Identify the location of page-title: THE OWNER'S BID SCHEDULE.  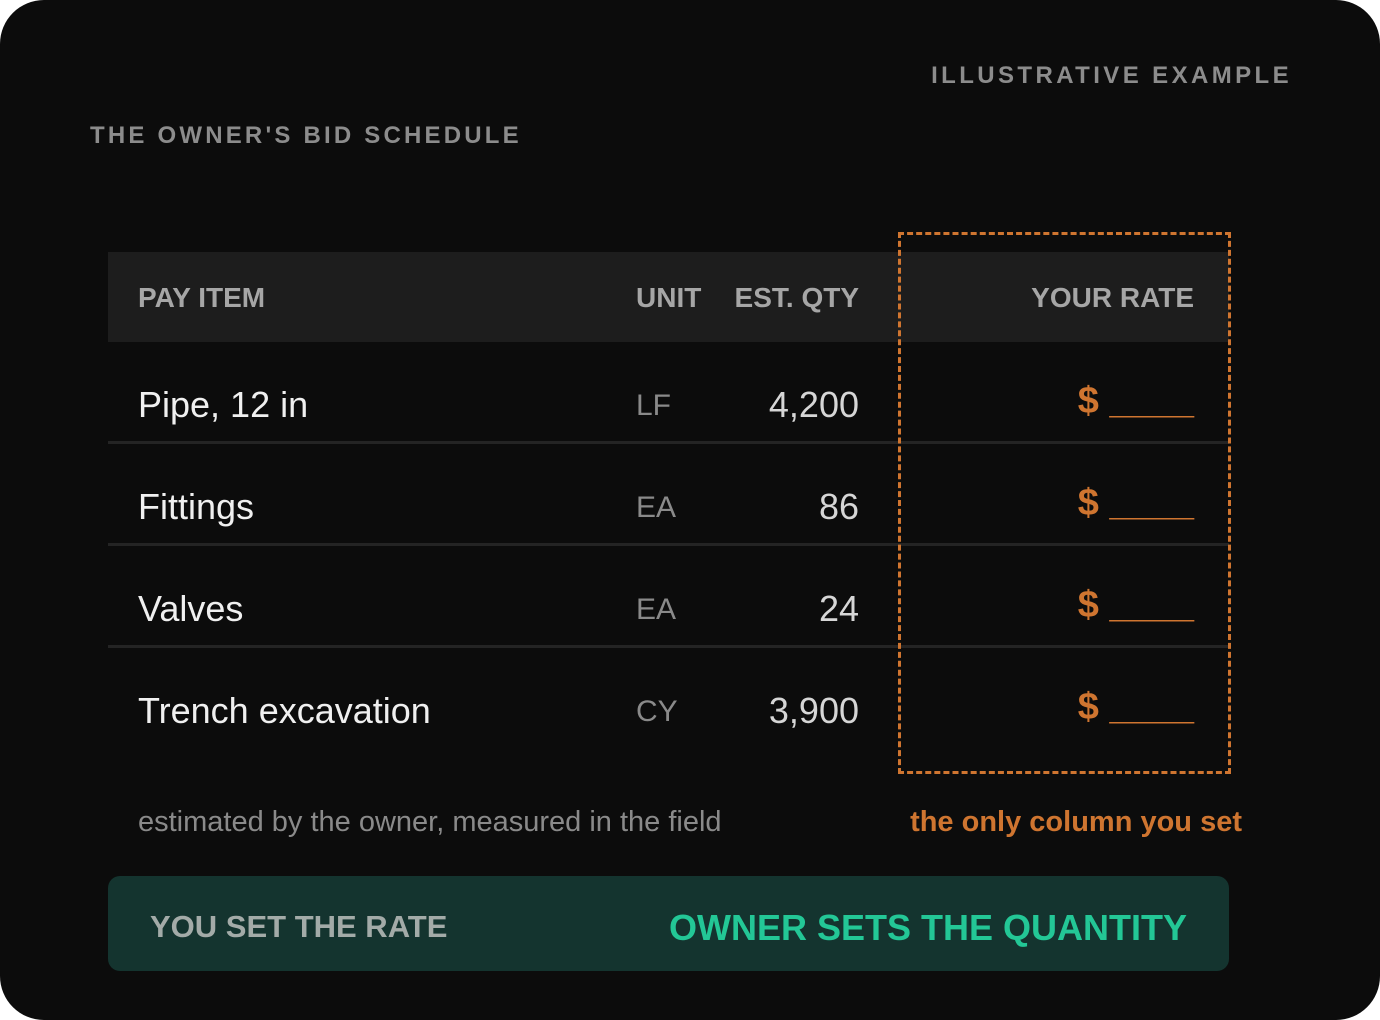
(306, 135).